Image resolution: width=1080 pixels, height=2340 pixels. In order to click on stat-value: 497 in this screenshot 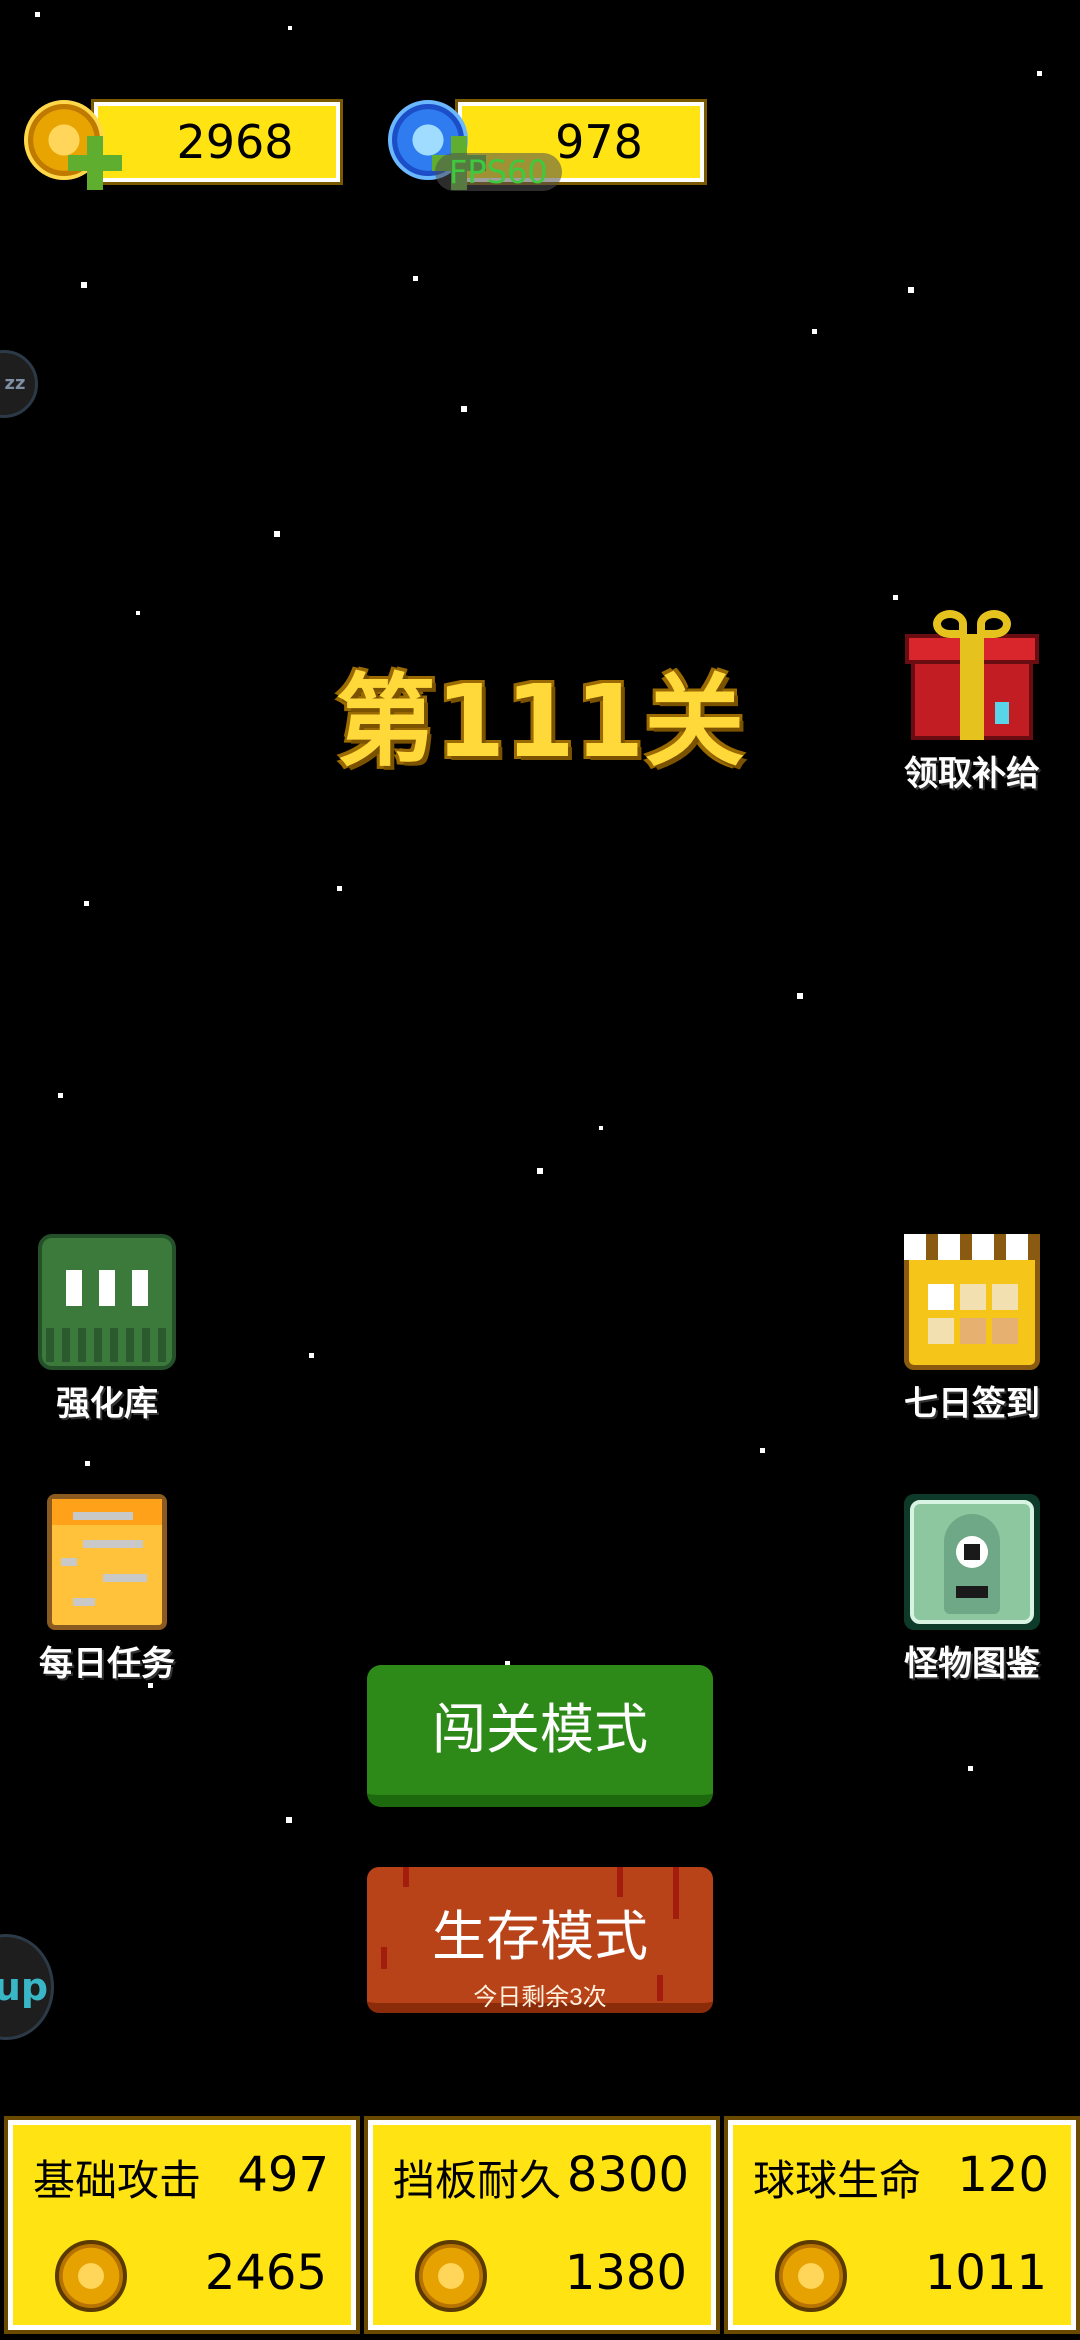, I will do `click(283, 2175)`.